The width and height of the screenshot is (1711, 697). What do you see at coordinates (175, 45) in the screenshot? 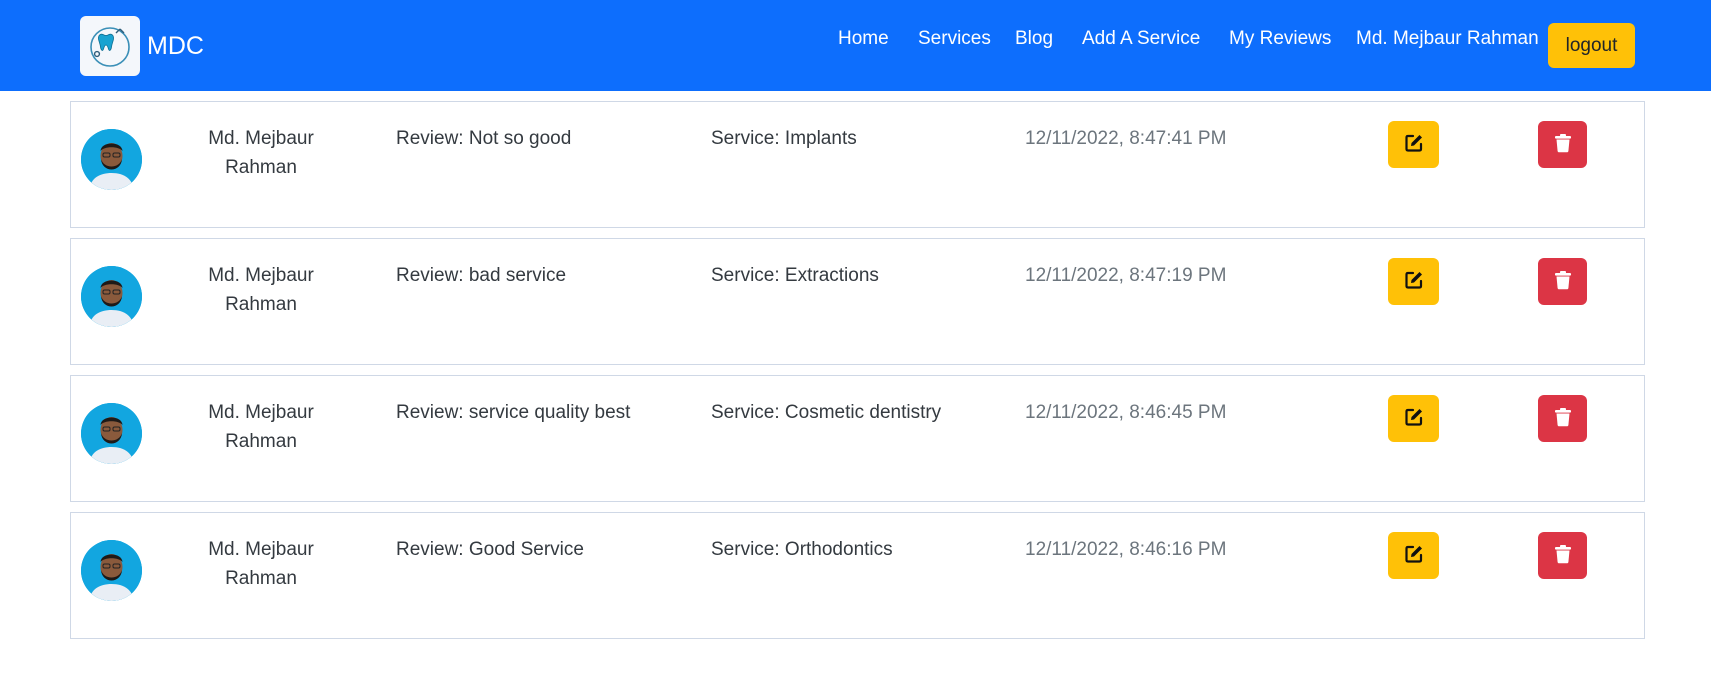
I see `brand-name: MDC` at bounding box center [175, 45].